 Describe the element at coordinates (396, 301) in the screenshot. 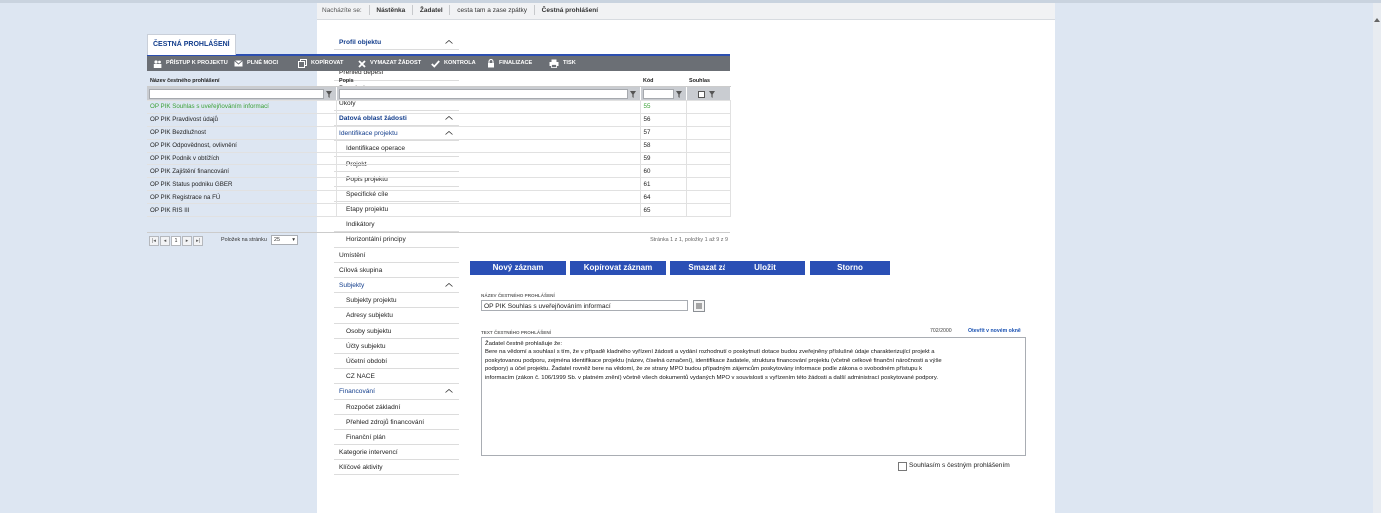

I see `sidebar-item: Subjekty projektu` at that location.